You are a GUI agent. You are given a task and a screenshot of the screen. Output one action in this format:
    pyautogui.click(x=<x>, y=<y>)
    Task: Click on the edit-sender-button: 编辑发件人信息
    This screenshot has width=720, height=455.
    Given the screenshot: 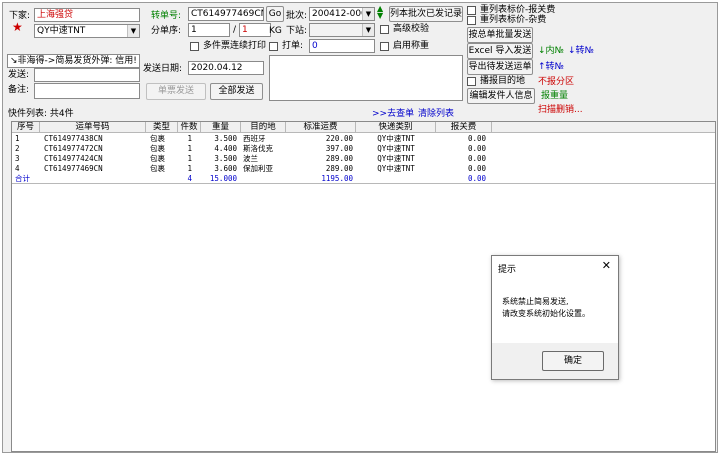 What is the action you would take?
    pyautogui.click(x=501, y=96)
    